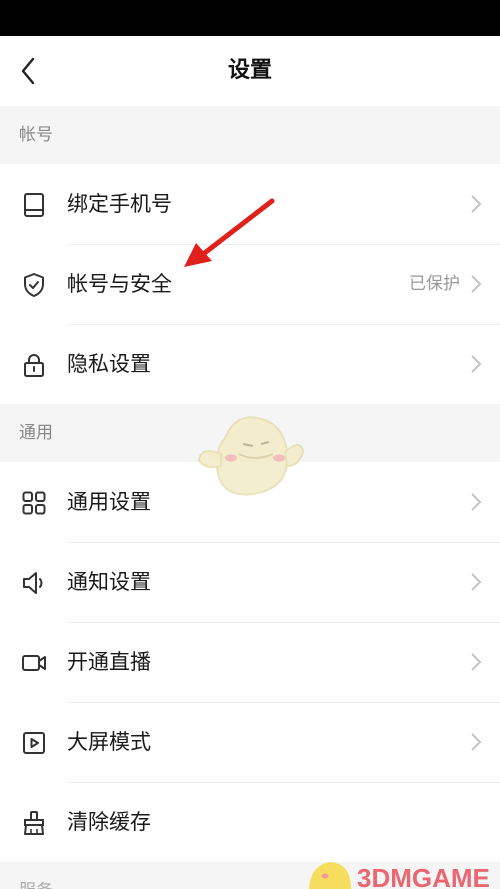 Image resolution: width=500 pixels, height=889 pixels. What do you see at coordinates (119, 284) in the screenshot?
I see `row-label: 帐号与安全` at bounding box center [119, 284].